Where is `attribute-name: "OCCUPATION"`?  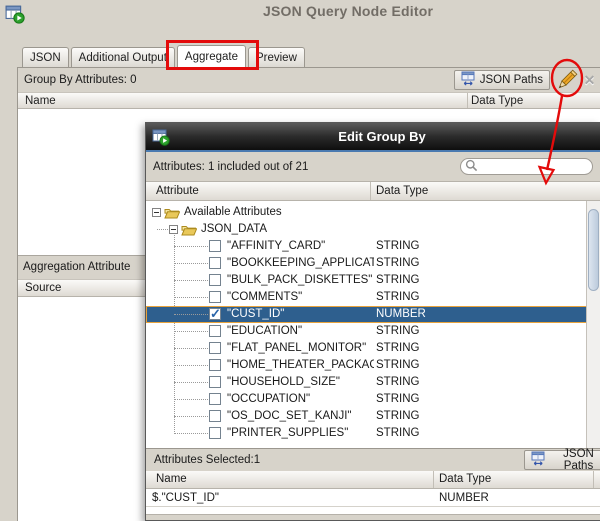
attribute-name: "OCCUPATION" is located at coordinates (269, 399).